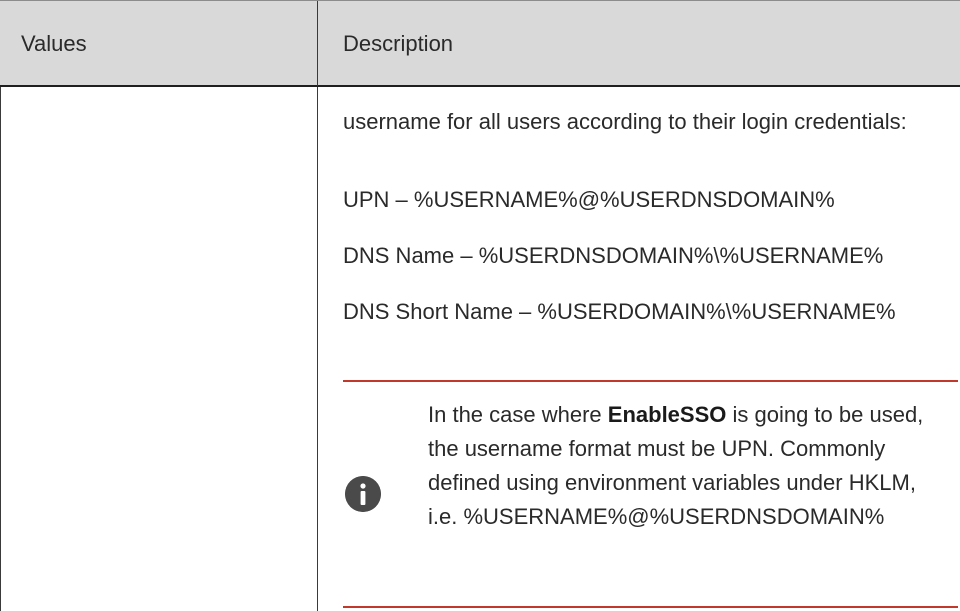  What do you see at coordinates (363, 494) in the screenshot?
I see `info-icon` at bounding box center [363, 494].